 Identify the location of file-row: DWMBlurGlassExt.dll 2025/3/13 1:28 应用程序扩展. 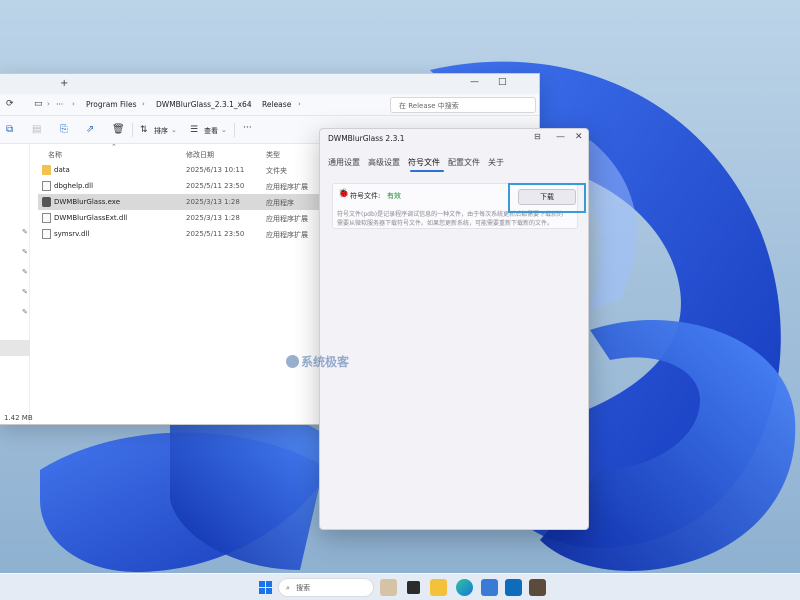
(183, 218).